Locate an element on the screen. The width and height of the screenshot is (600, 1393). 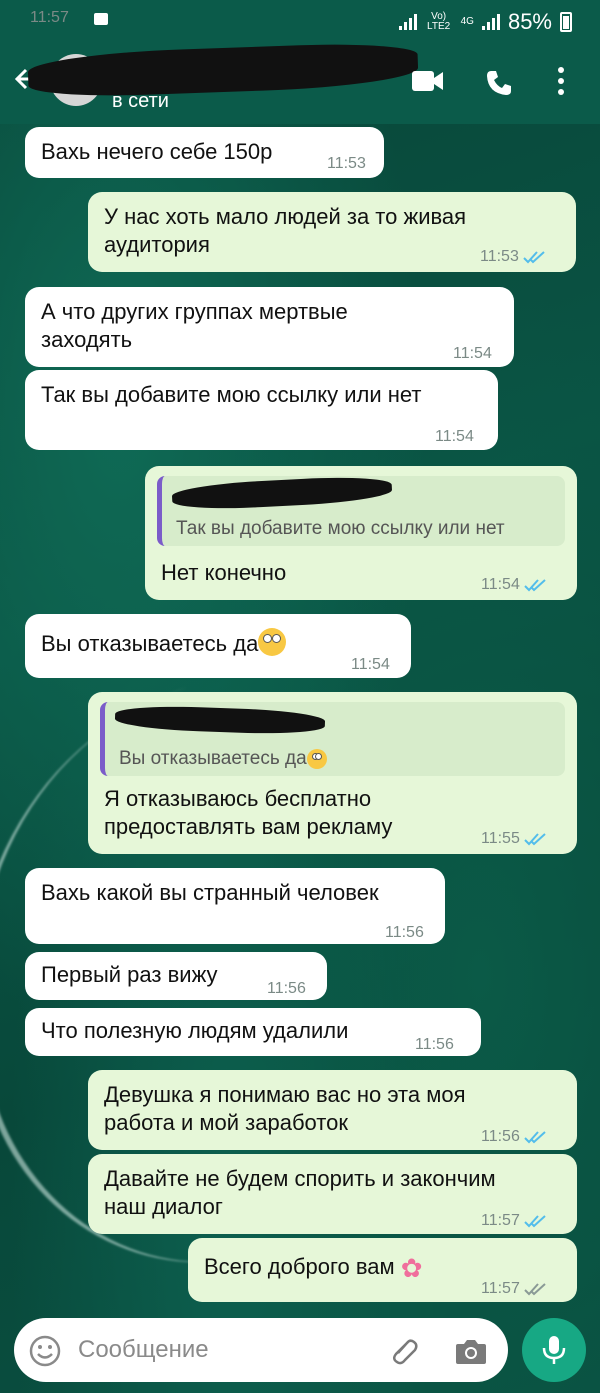
phone-call-icon is located at coordinates (499, 85).